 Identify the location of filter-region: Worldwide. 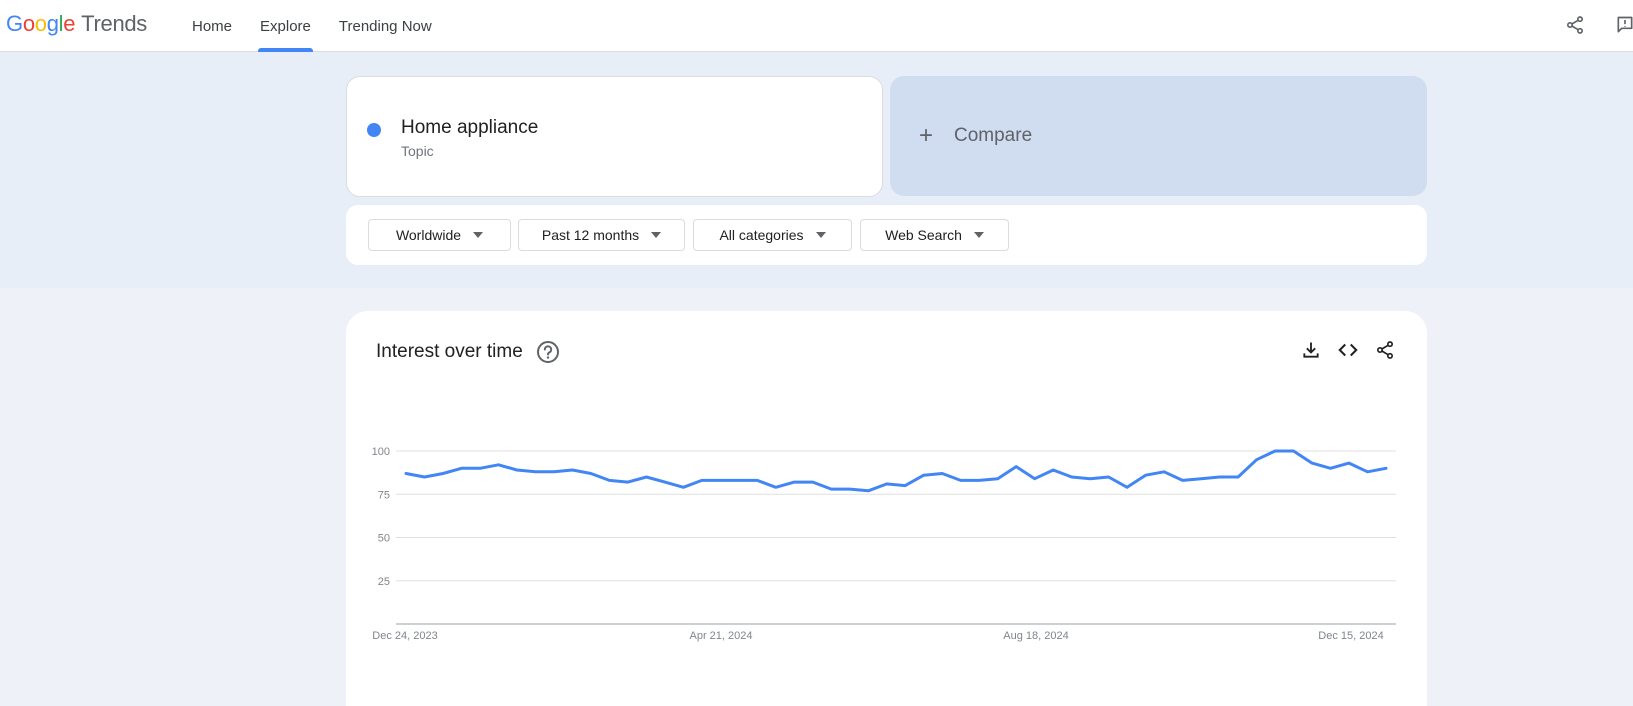
(439, 235).